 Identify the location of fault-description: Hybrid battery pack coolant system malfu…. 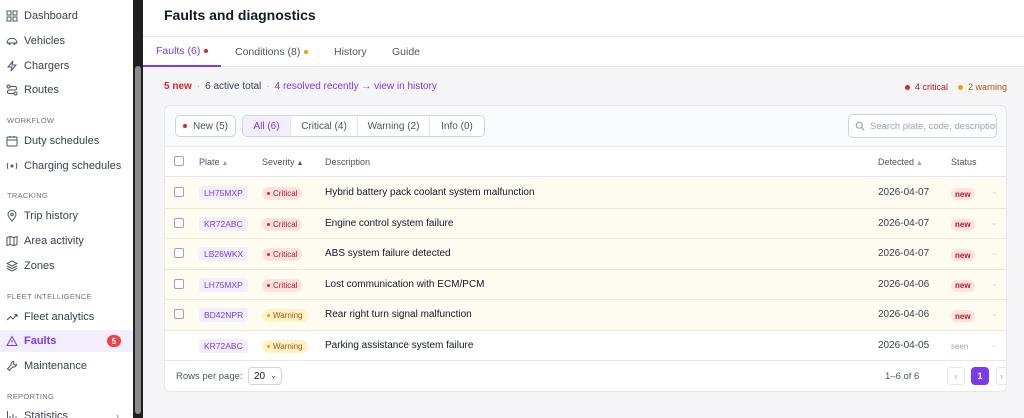
(430, 192).